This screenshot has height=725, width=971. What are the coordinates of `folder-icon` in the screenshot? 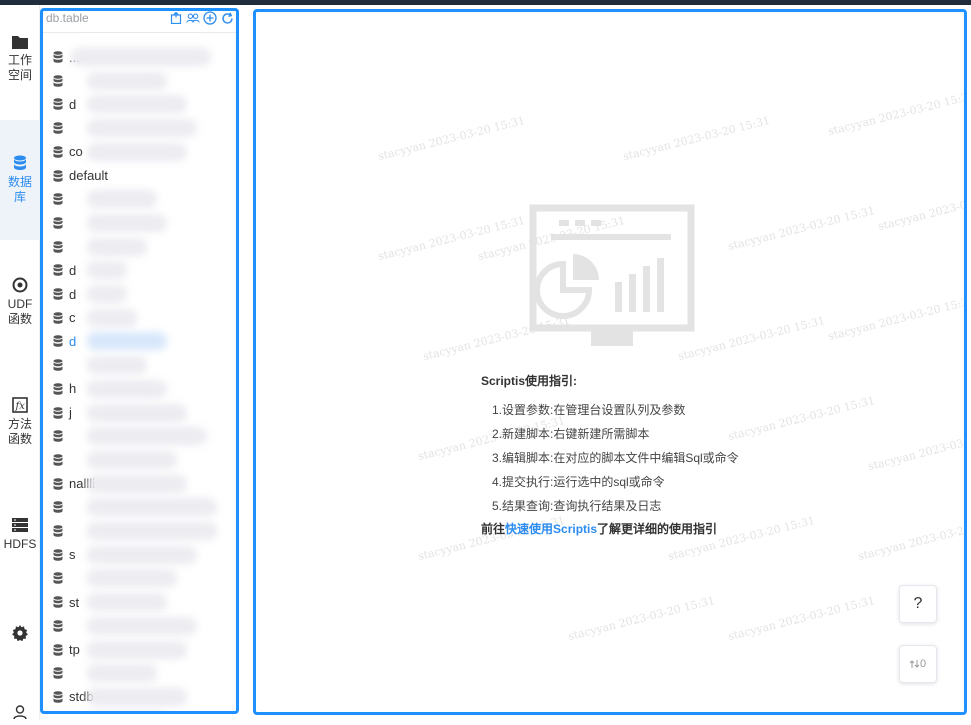 It's located at (20, 42).